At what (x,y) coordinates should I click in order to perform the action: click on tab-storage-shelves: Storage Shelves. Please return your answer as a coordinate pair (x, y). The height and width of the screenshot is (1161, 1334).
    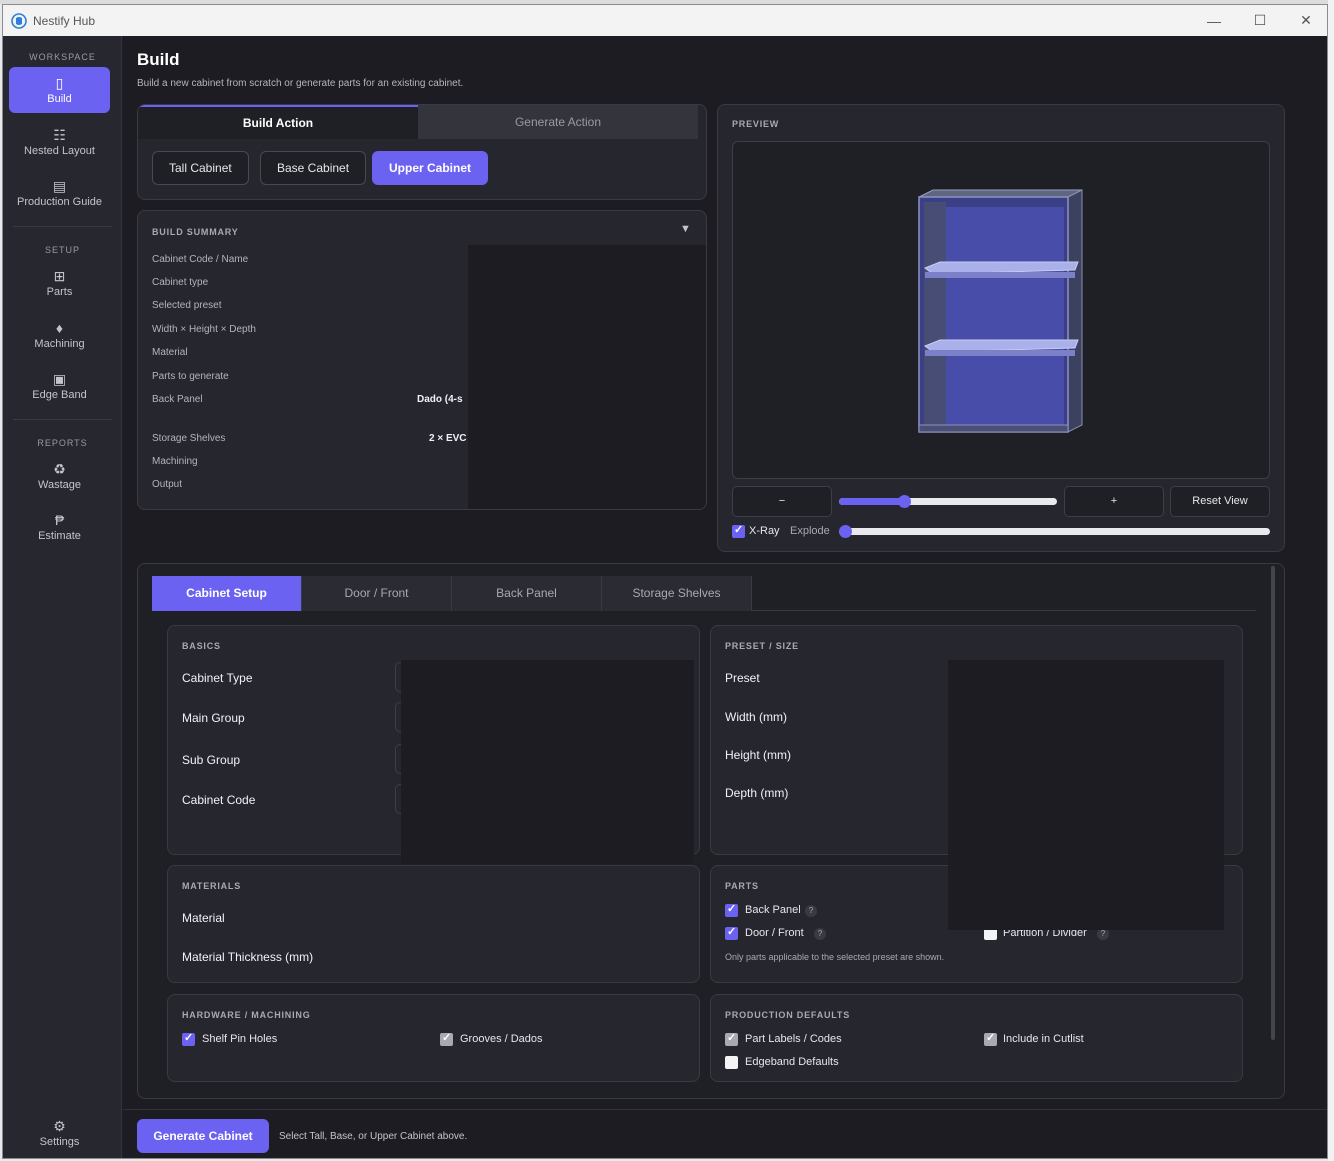
    Looking at the image, I should click on (677, 593).